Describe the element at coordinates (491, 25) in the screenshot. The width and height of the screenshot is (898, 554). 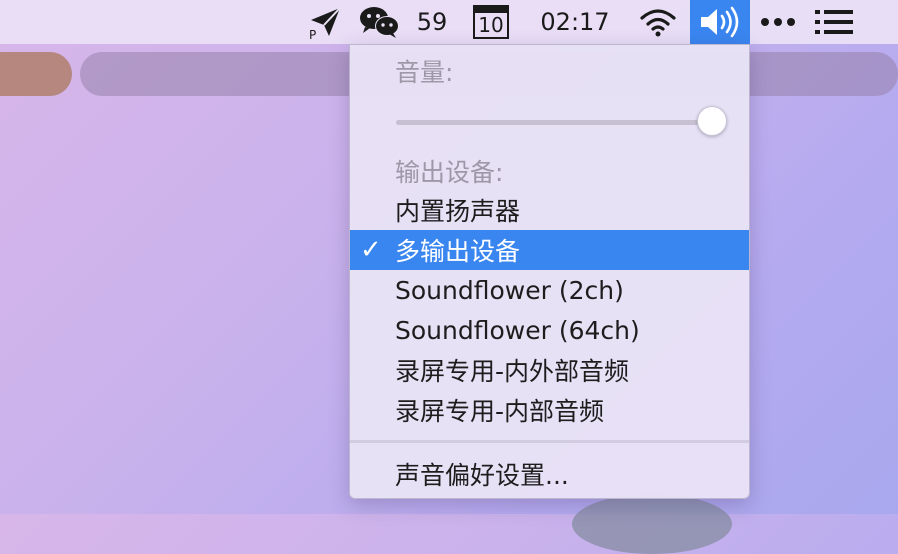
I see `calendar-day: 10` at that location.